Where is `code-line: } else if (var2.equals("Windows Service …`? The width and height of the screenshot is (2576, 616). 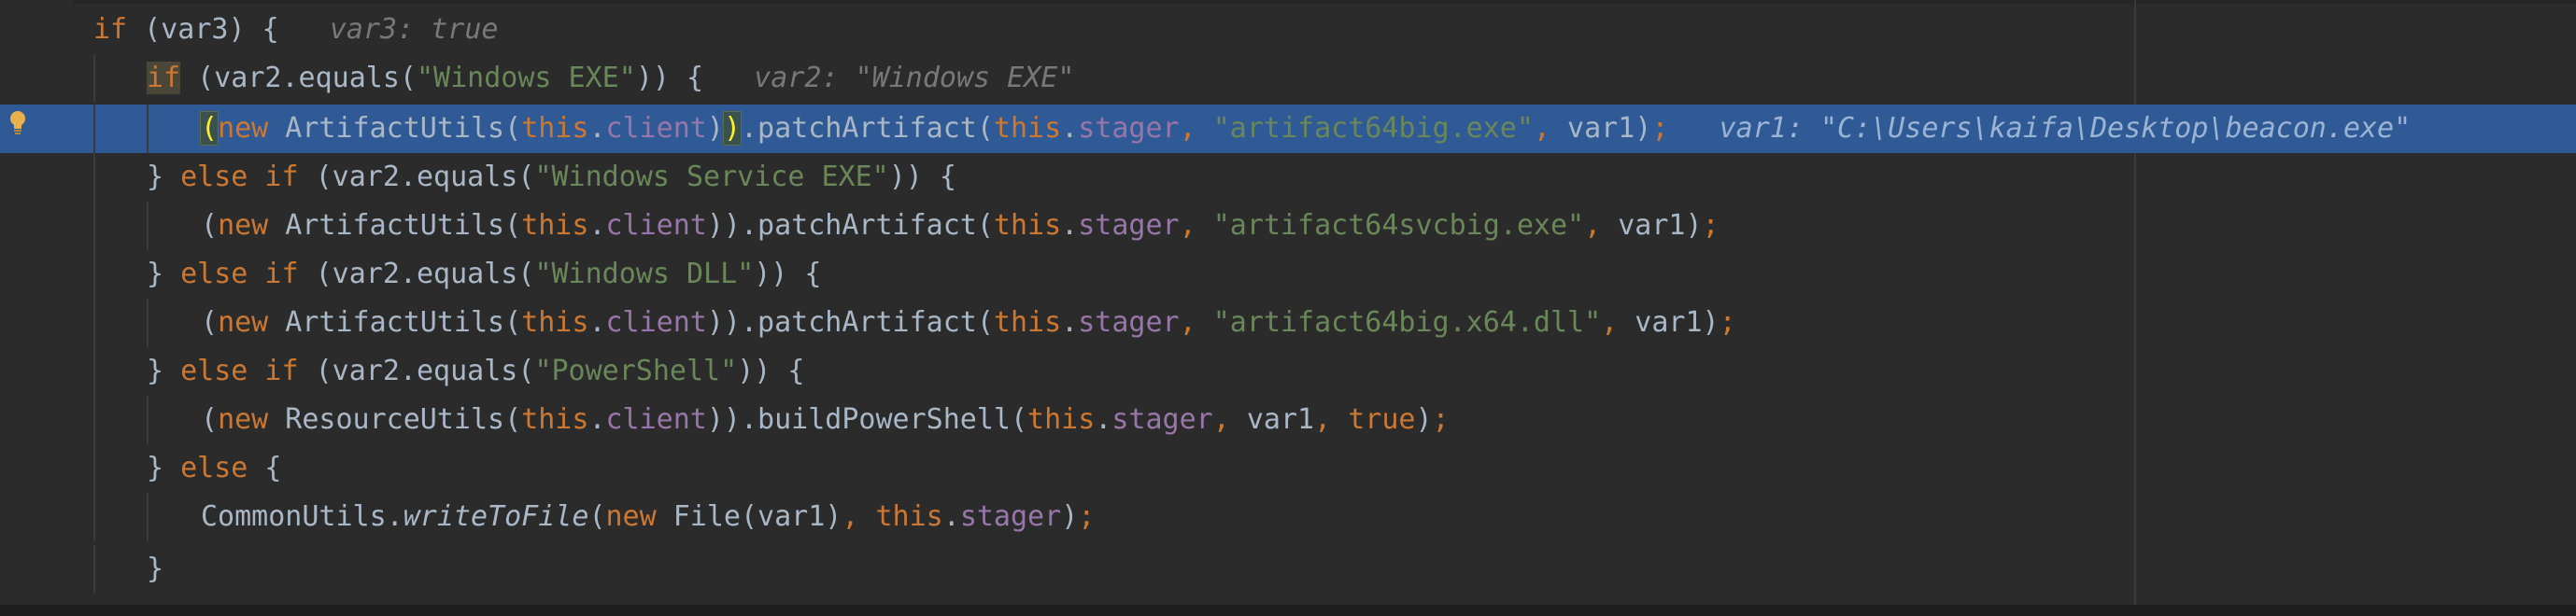 code-line: } else if (var2.equals("Windows Service … is located at coordinates (1288, 177).